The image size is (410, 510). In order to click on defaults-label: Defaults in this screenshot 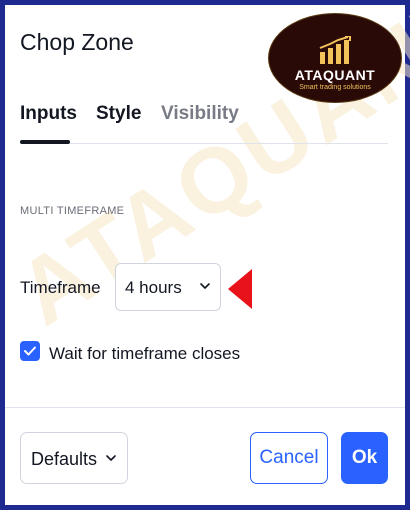, I will do `click(64, 459)`.